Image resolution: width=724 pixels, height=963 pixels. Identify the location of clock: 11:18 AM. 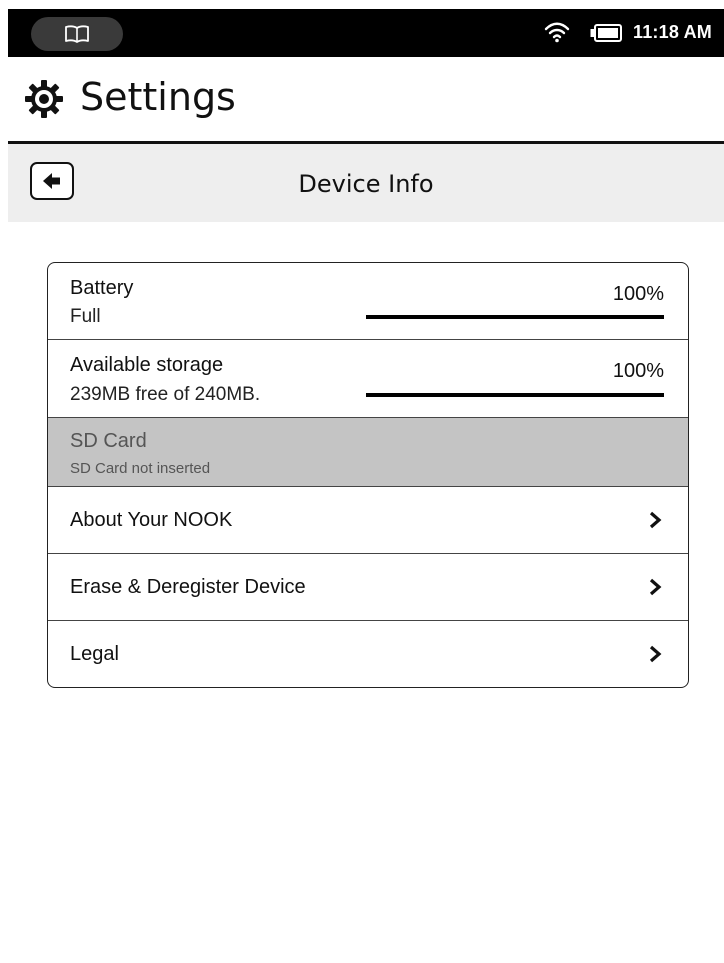
(672, 32).